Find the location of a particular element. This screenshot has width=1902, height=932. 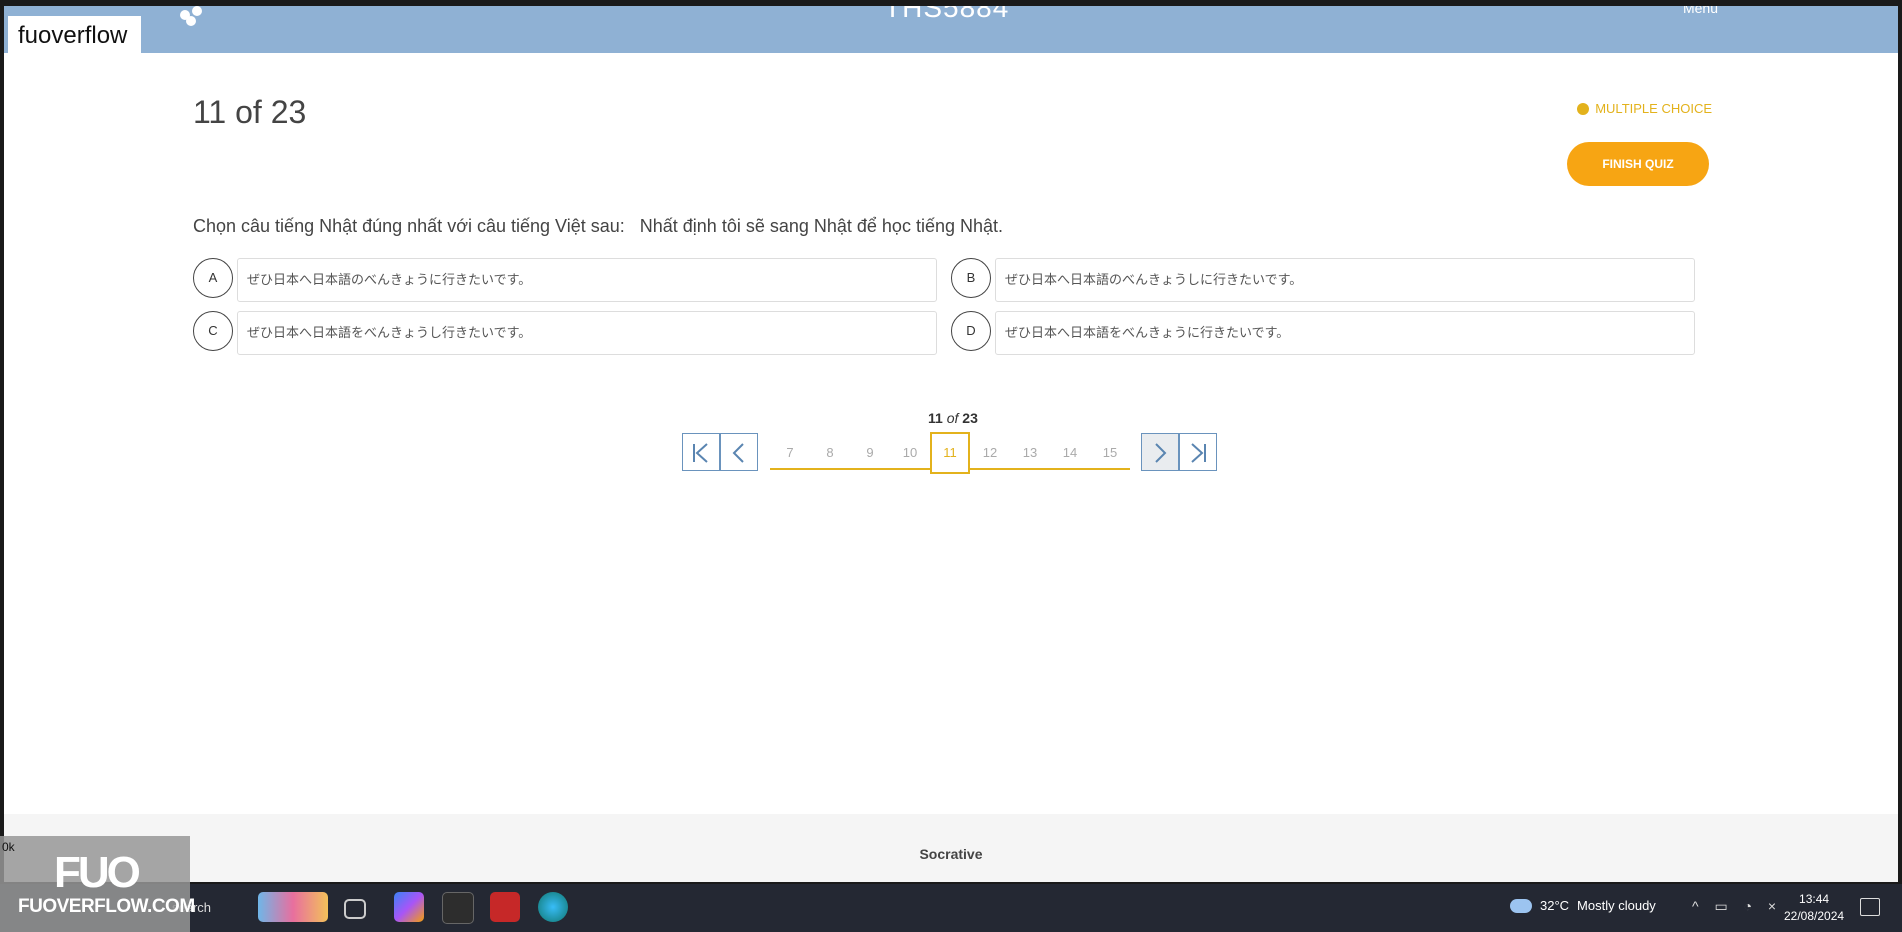

copilot-icon is located at coordinates (409, 907).